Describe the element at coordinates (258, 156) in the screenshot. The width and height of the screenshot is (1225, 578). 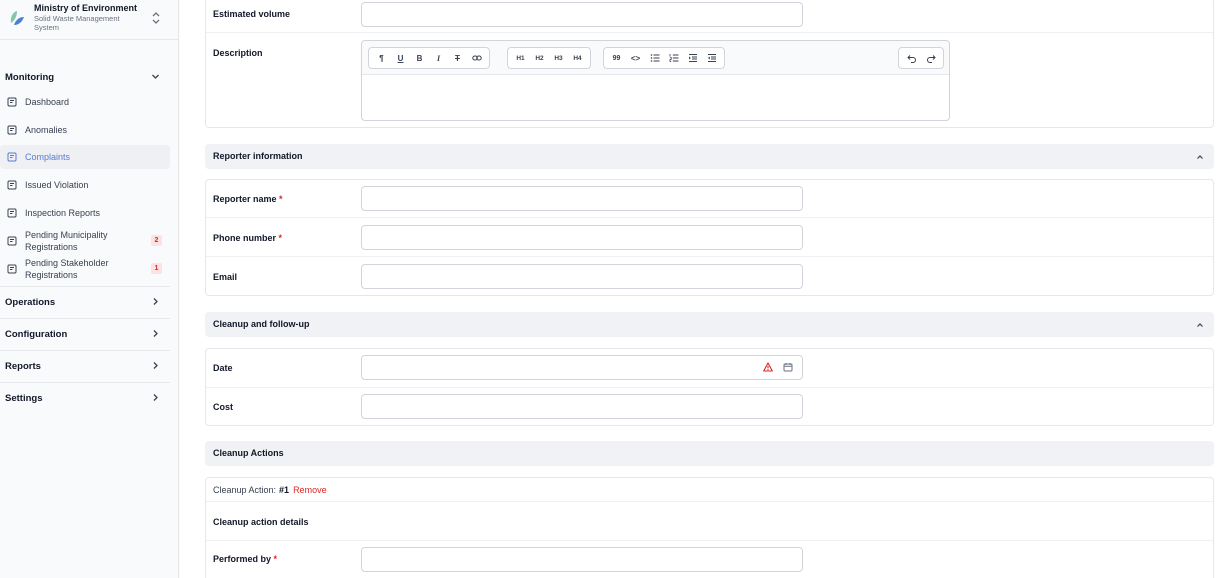
I see `section-title: Reporter information` at that location.